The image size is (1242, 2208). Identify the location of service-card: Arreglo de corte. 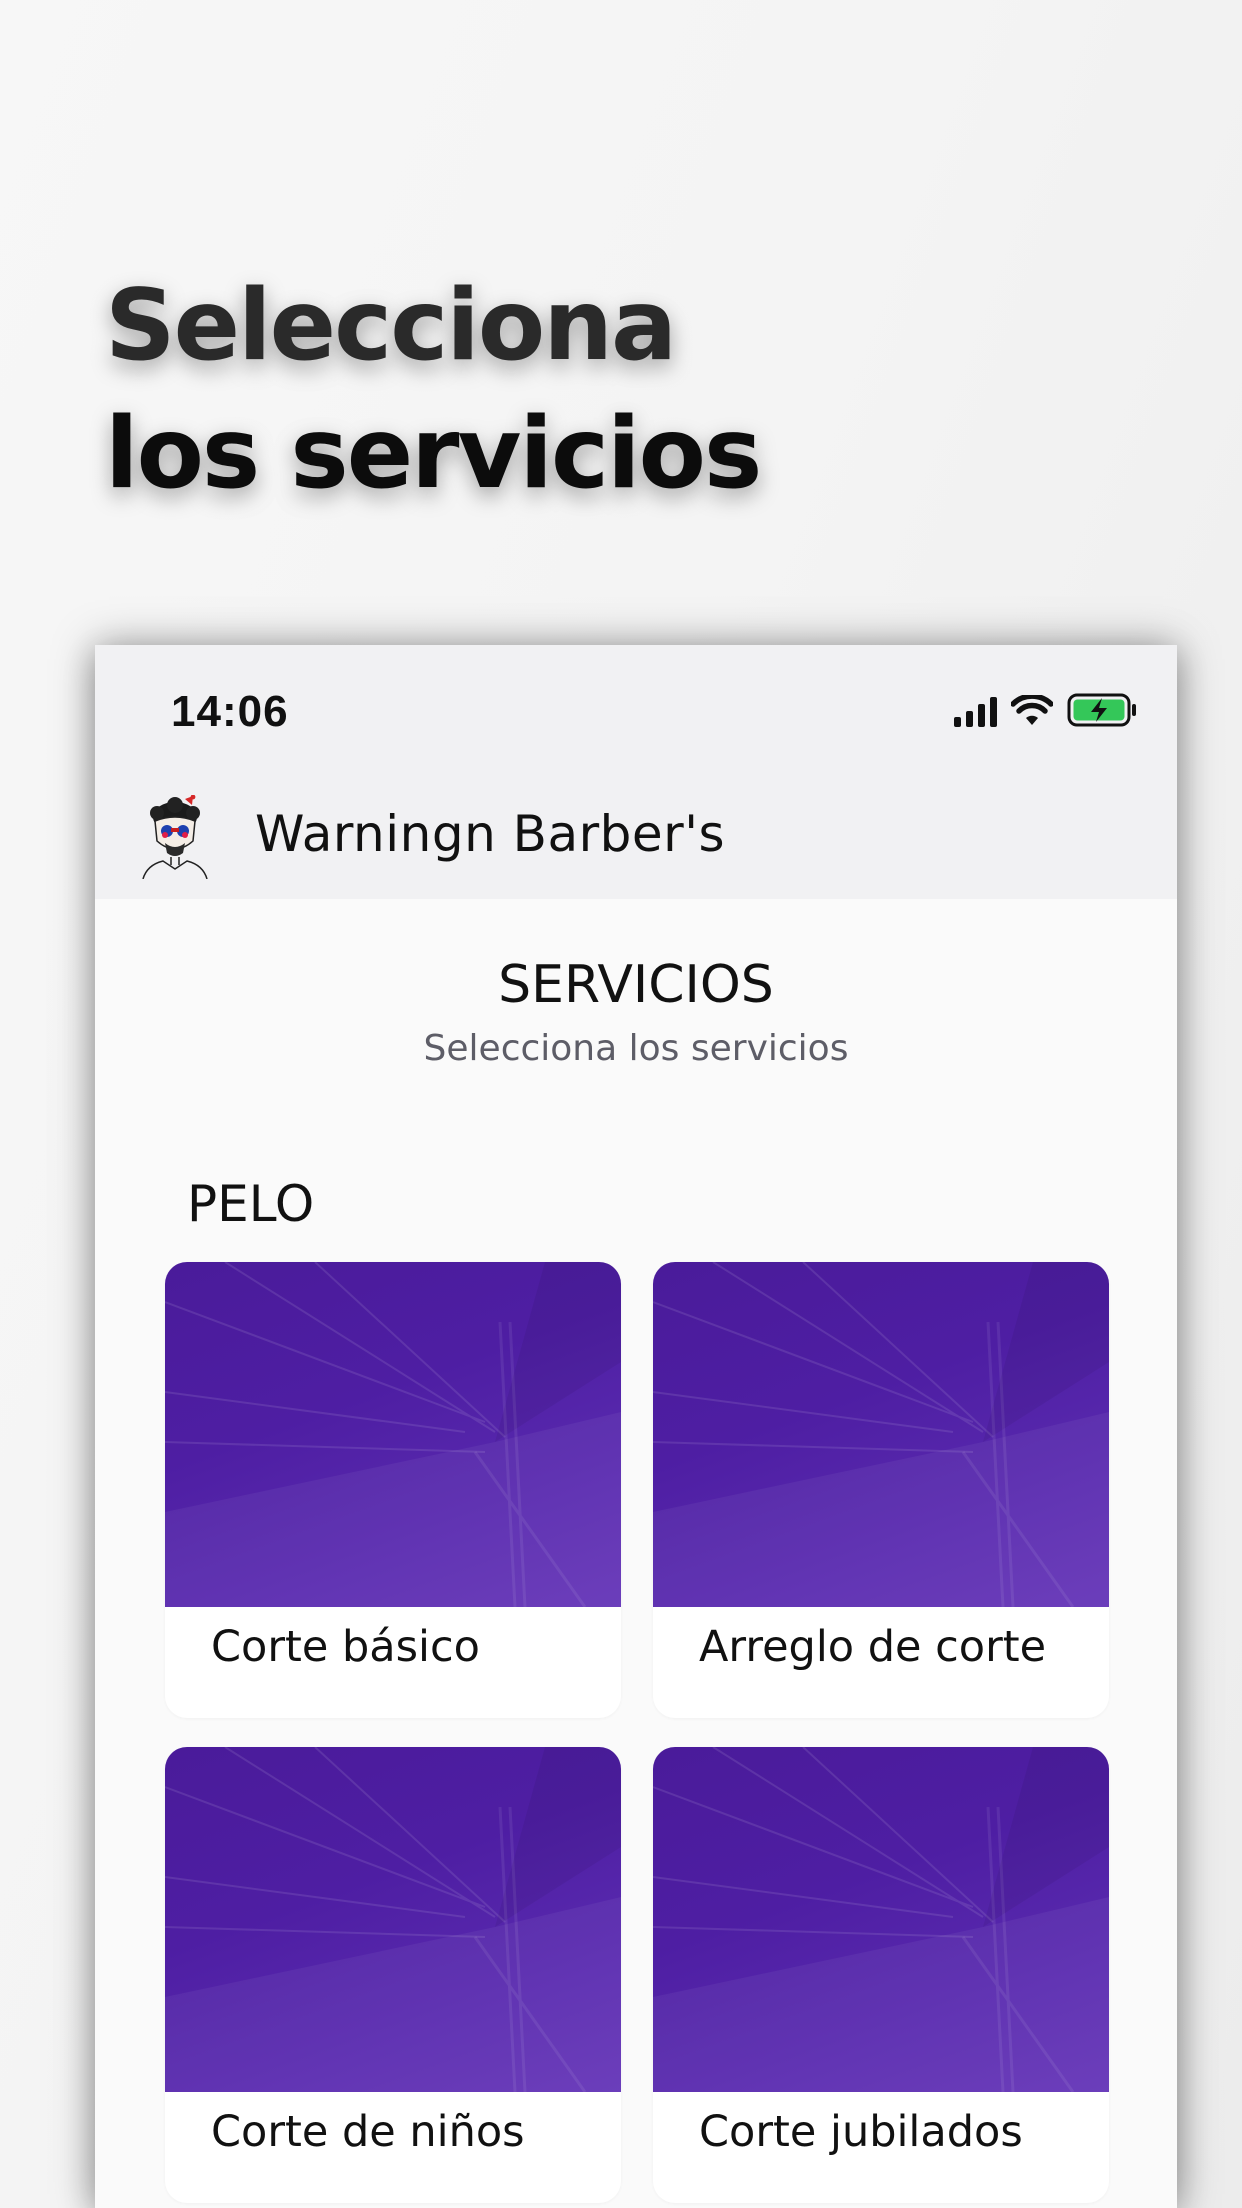
(881, 1490).